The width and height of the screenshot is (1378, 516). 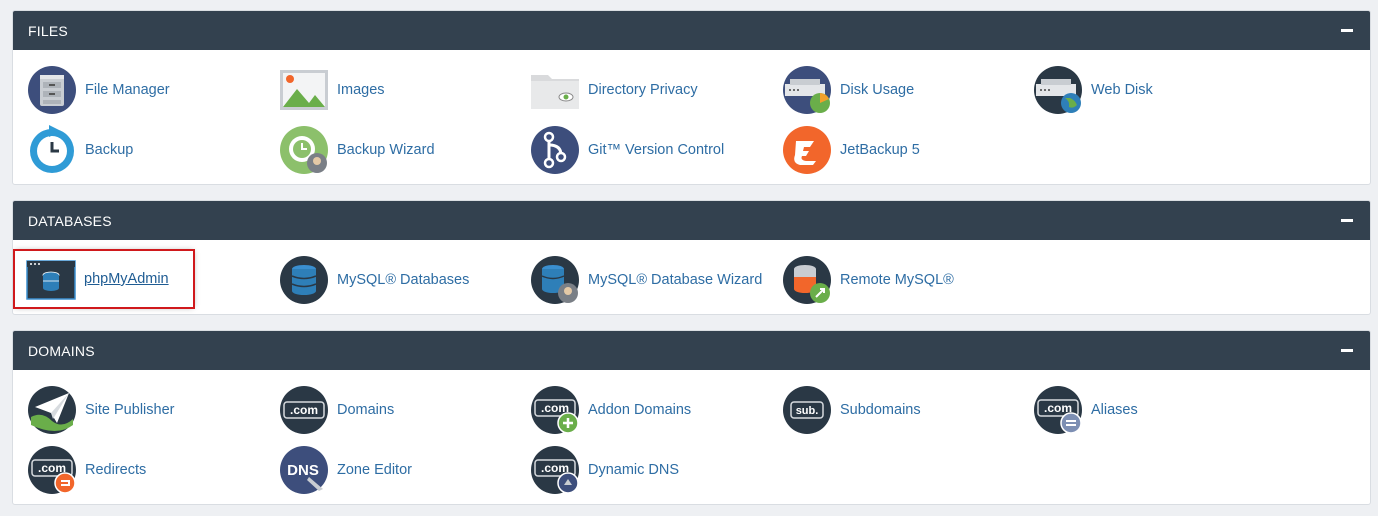 I want to click on site-publisher-link: Site Publisher, so click(x=100, y=410).